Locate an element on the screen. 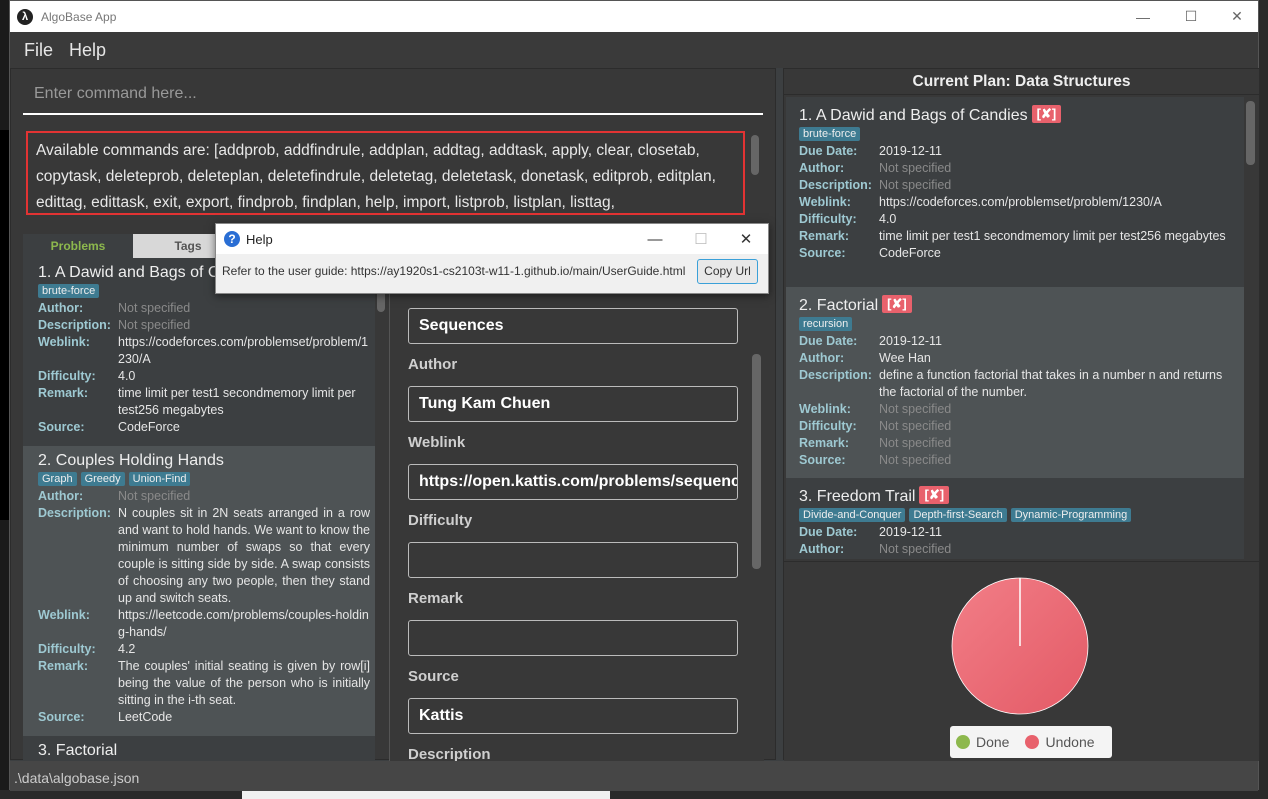 This screenshot has width=1268, height=799. source-value: LeetCode is located at coordinates (145, 717).